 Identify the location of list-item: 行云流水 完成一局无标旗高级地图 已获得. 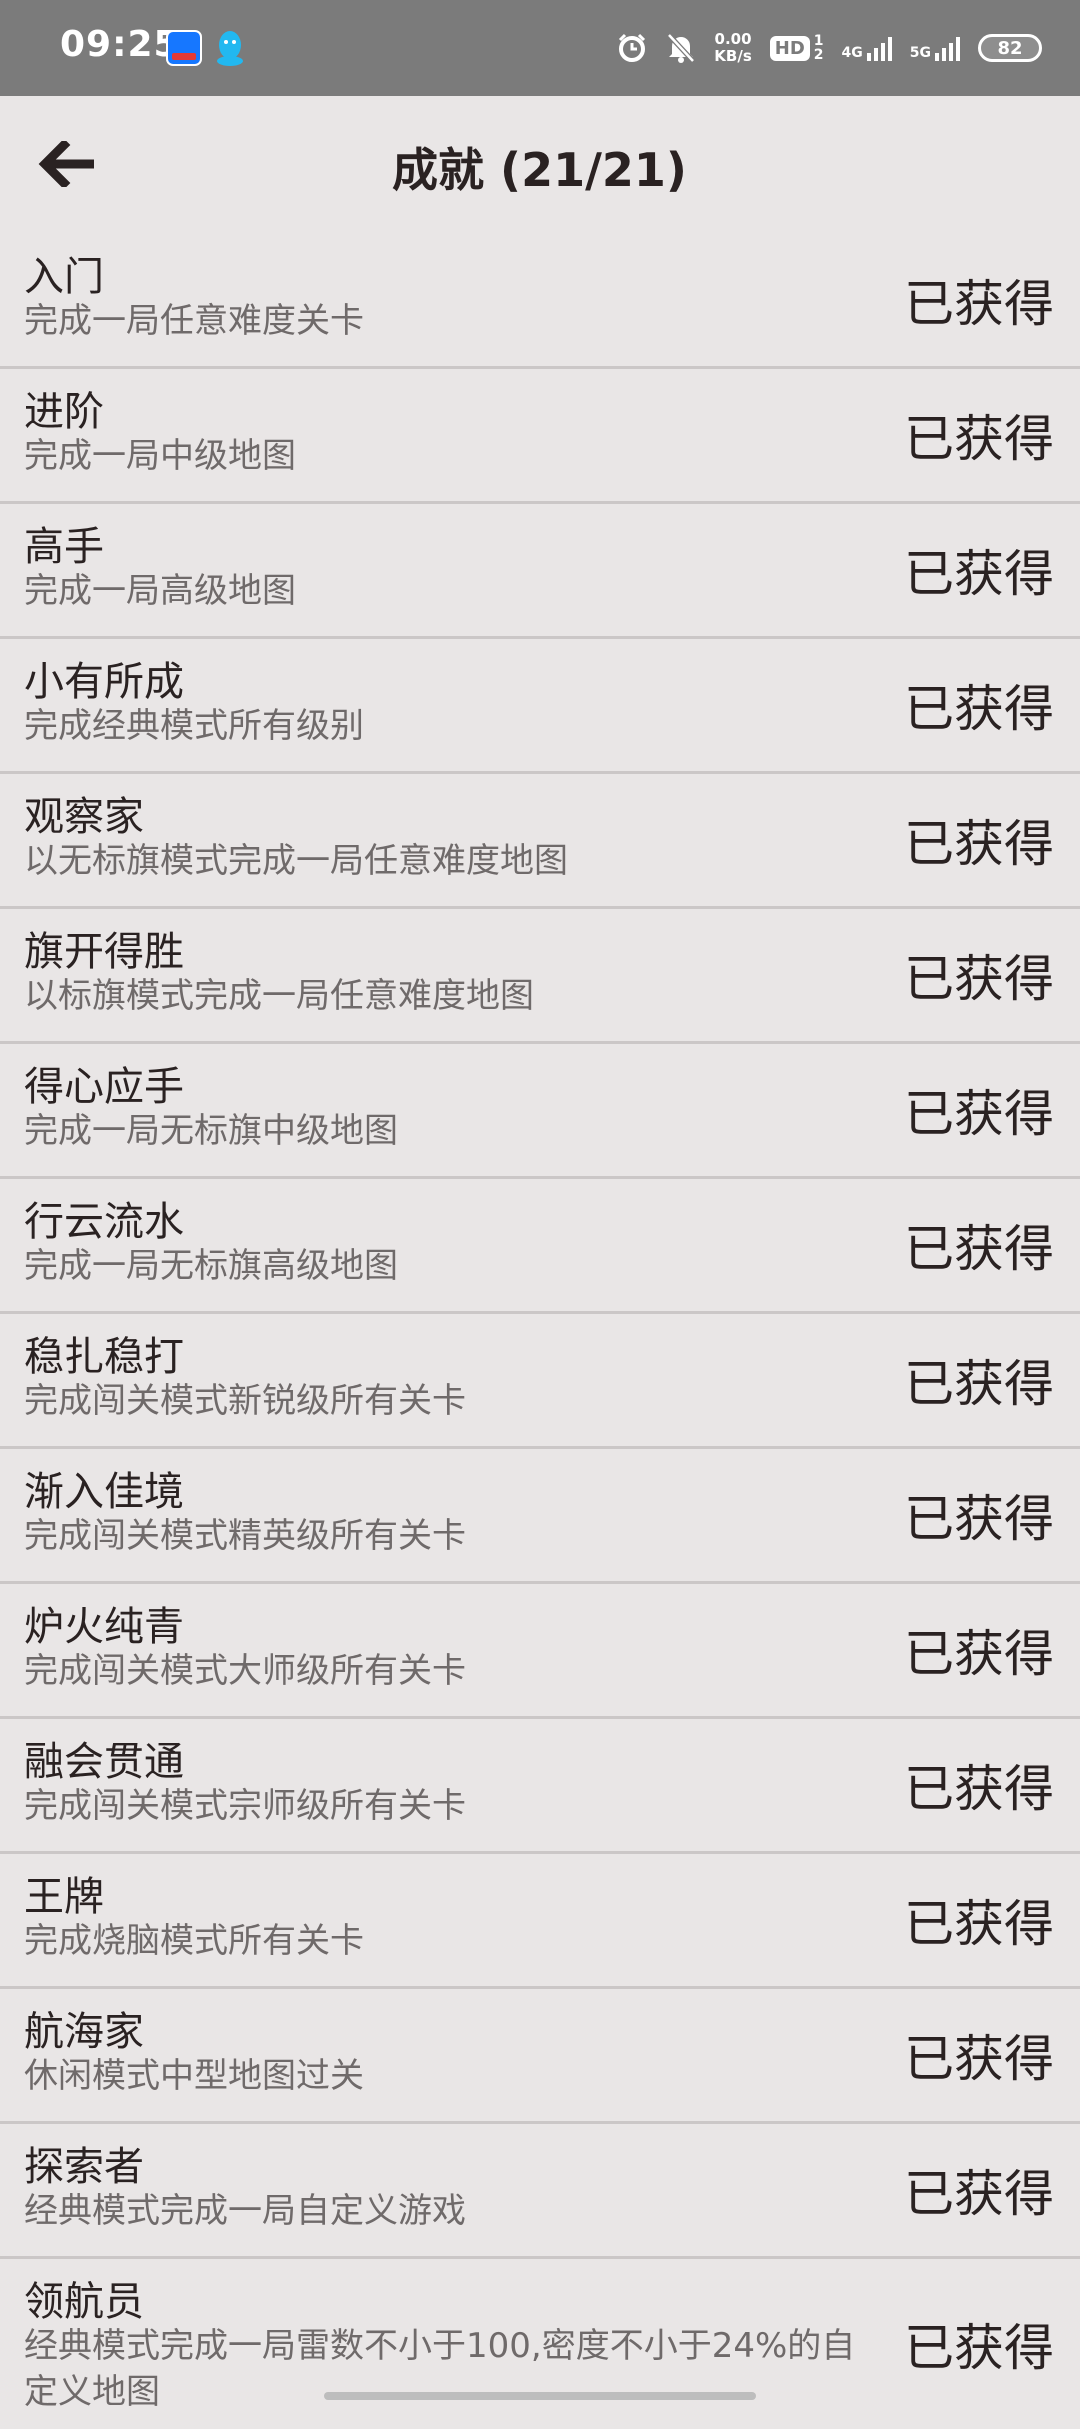
(540, 1246).